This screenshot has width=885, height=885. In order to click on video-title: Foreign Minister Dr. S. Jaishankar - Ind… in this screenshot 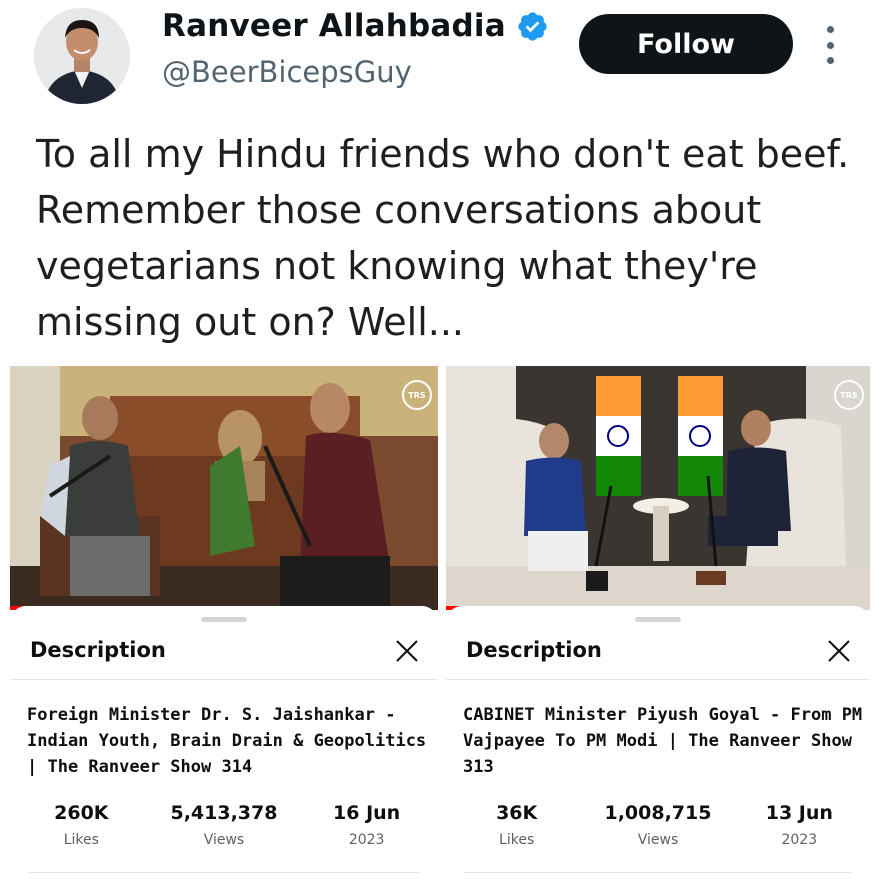, I will do `click(227, 741)`.